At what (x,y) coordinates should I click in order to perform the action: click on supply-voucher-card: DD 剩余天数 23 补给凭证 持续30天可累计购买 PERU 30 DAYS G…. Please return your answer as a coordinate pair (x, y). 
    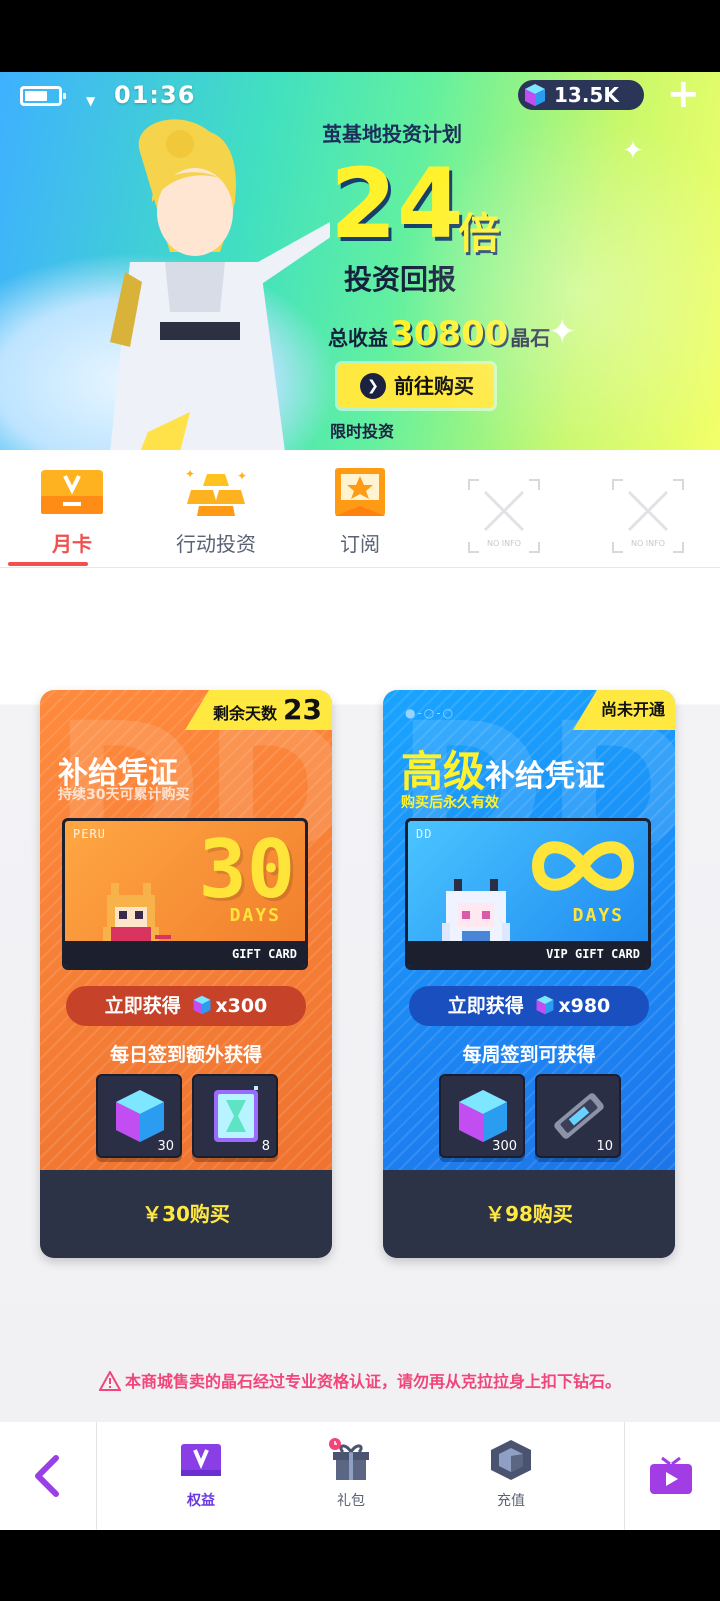
    Looking at the image, I should click on (186, 974).